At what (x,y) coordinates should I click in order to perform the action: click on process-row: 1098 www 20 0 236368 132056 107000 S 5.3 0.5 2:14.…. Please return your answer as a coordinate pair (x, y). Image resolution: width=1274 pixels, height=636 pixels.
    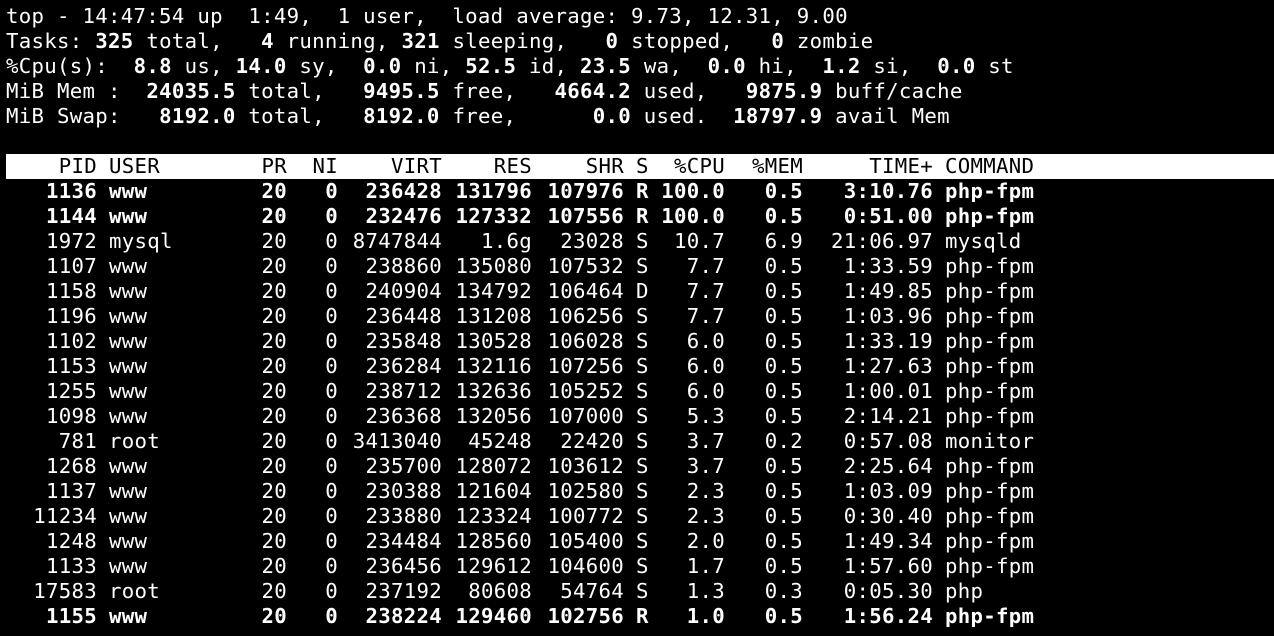
    Looking at the image, I should click on (550, 416).